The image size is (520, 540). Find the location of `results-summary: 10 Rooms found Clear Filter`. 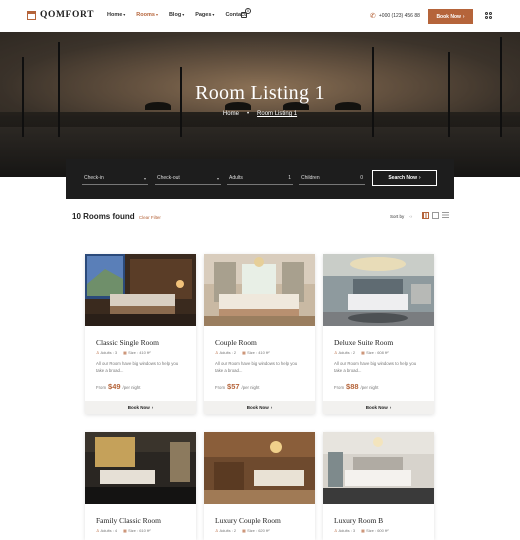

results-summary: 10 Rooms found Clear Filter is located at coordinates (116, 216).